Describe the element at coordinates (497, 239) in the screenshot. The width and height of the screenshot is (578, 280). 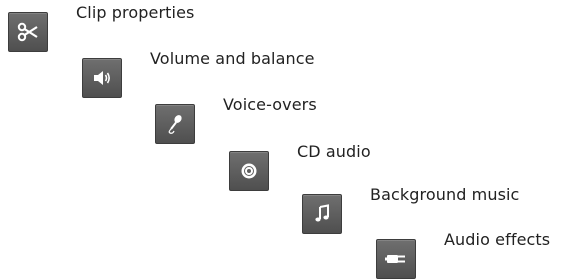
I see `audio-effects-label: Audio effects` at that location.